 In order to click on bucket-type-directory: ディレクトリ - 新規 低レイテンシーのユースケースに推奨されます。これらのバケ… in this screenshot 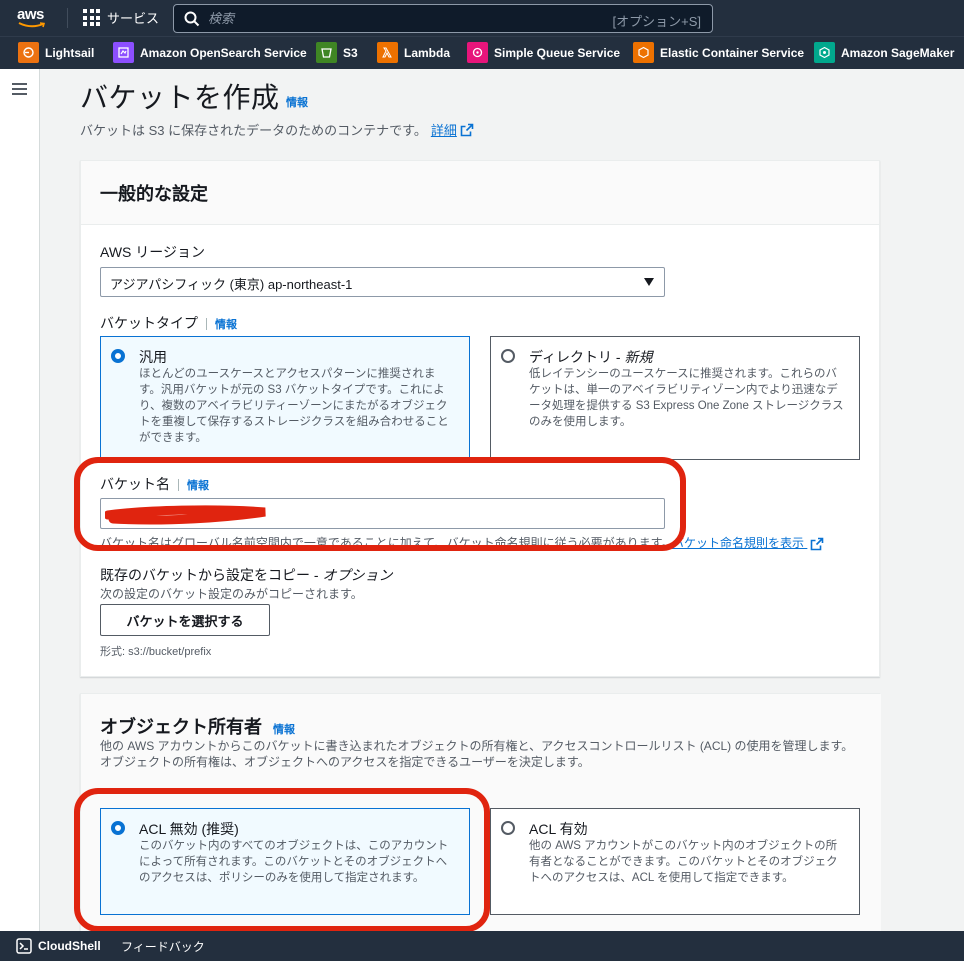, I will do `click(675, 398)`.